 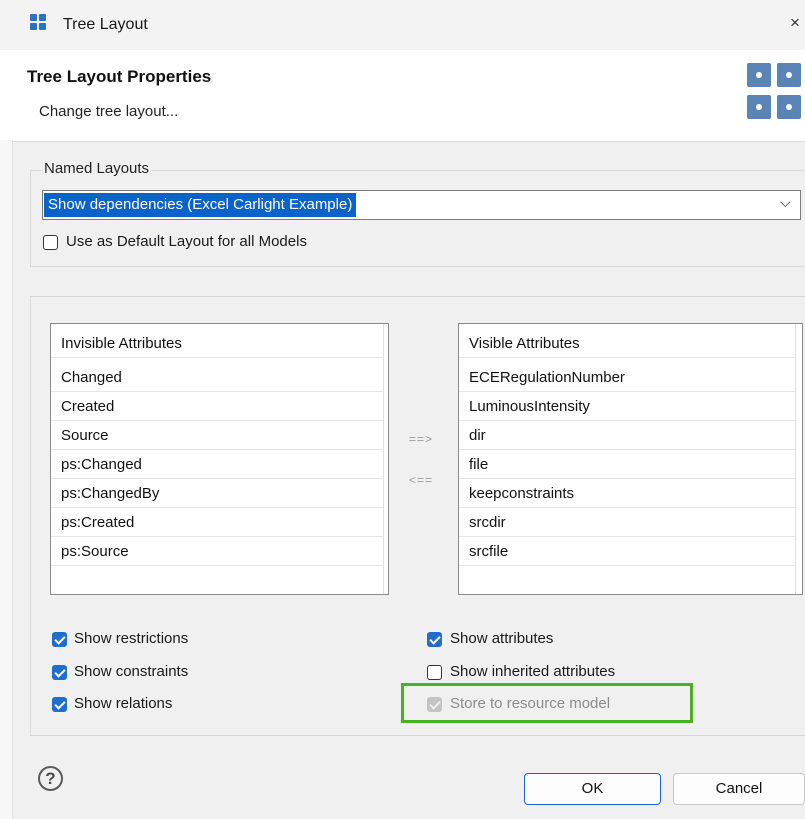 What do you see at coordinates (627, 343) in the screenshot?
I see `list-header-visible: Visible Attributes` at bounding box center [627, 343].